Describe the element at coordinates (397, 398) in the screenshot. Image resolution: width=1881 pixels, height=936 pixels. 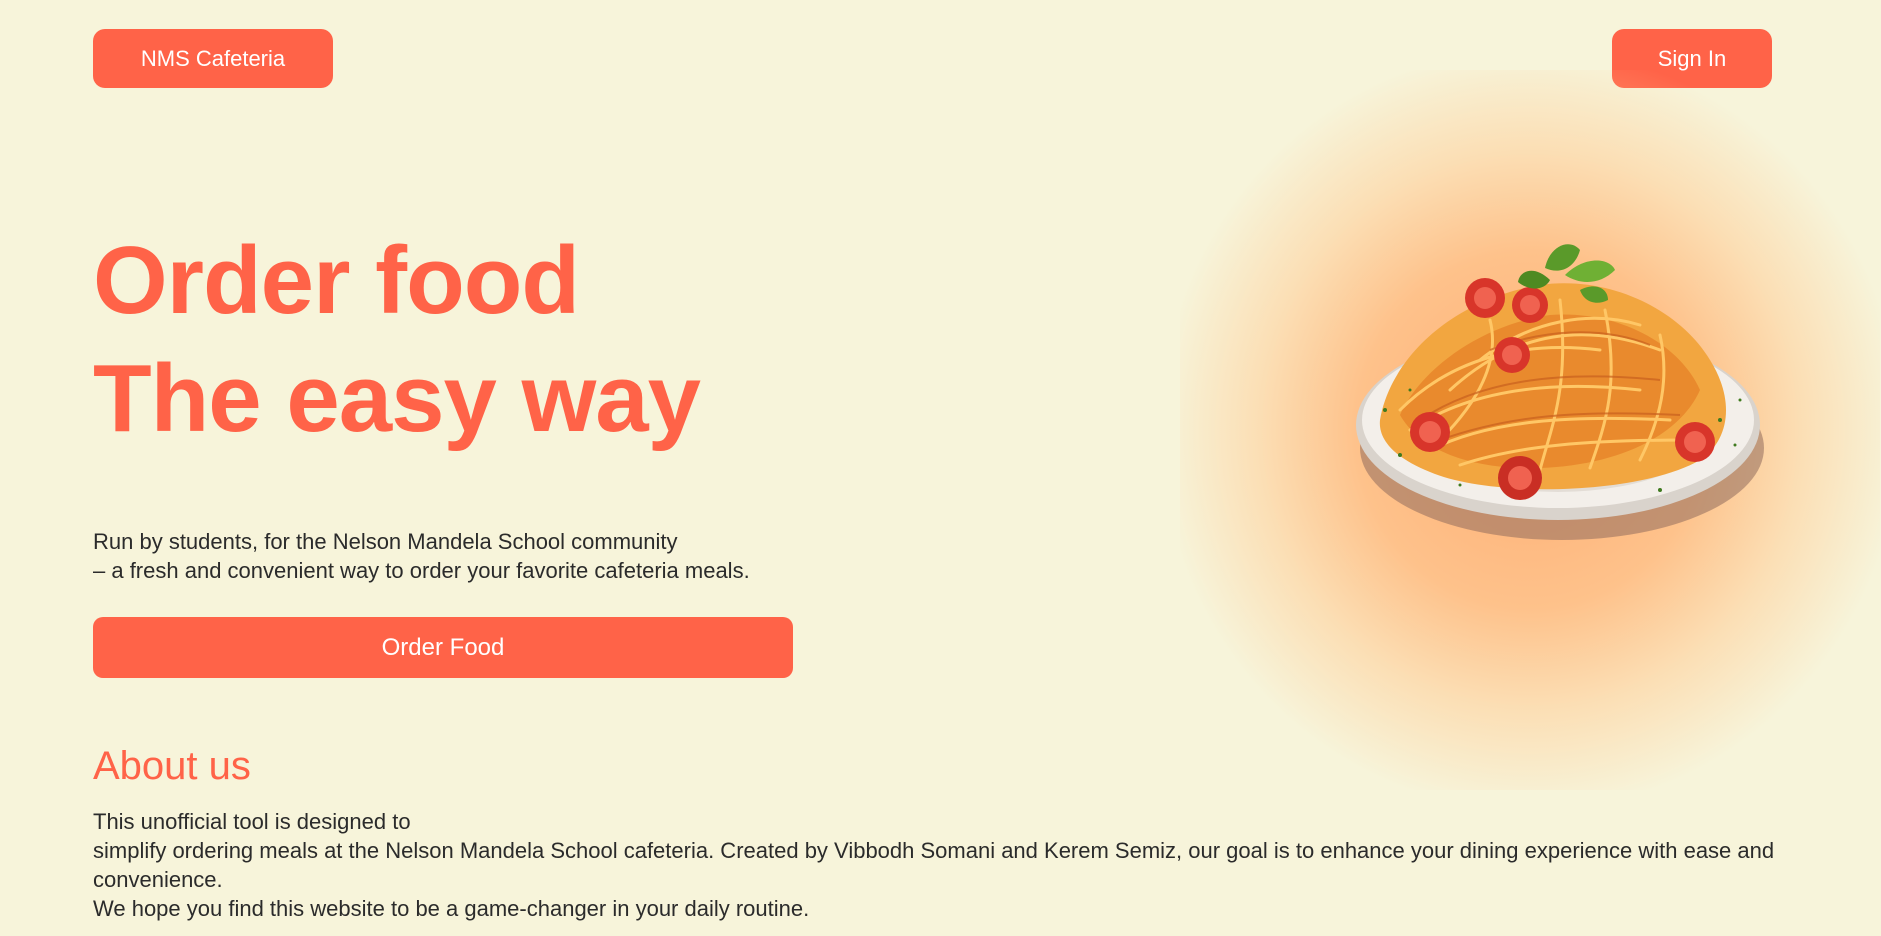
I see `hero-title-line-2: The easy way` at that location.